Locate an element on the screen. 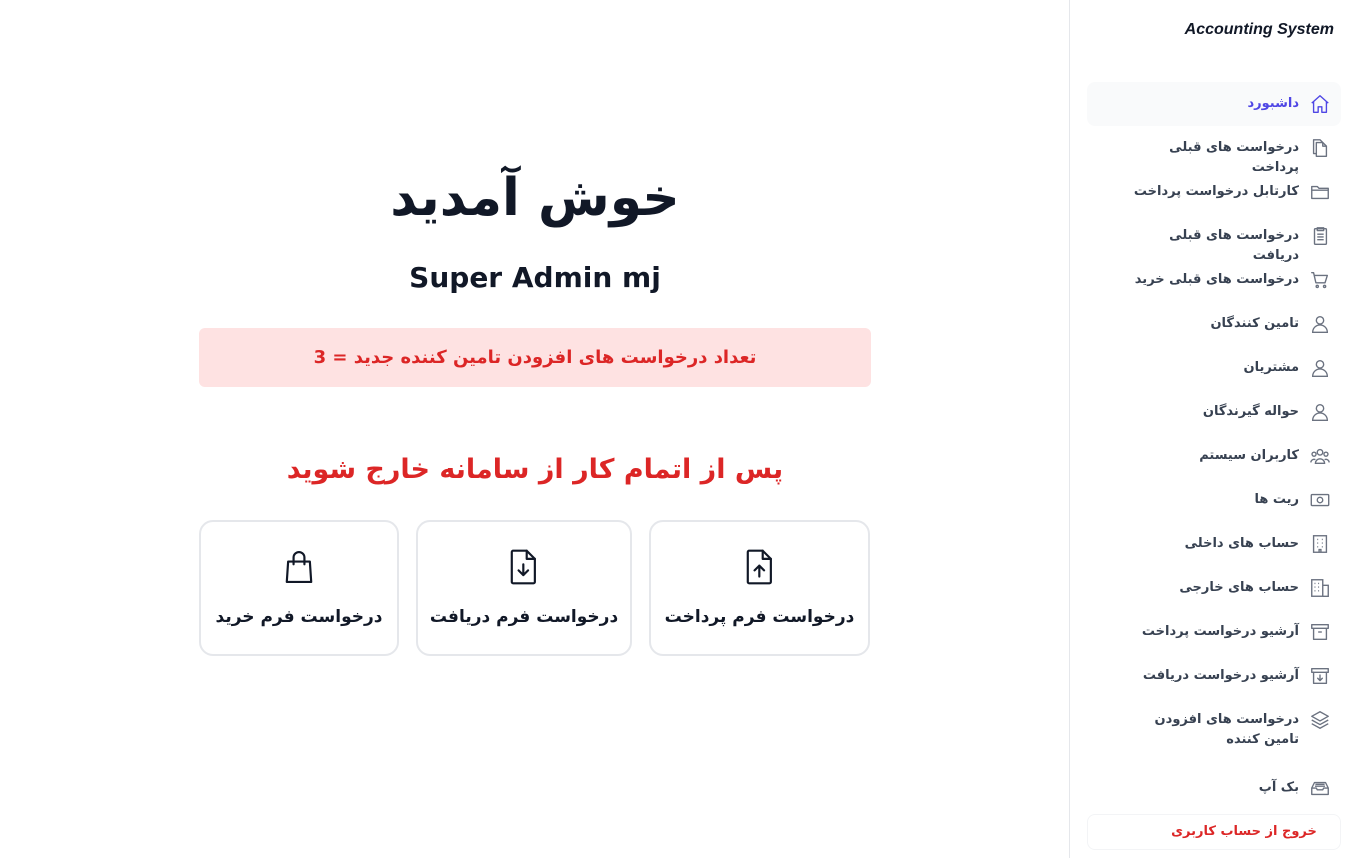  cash-icon is located at coordinates (1320, 500).